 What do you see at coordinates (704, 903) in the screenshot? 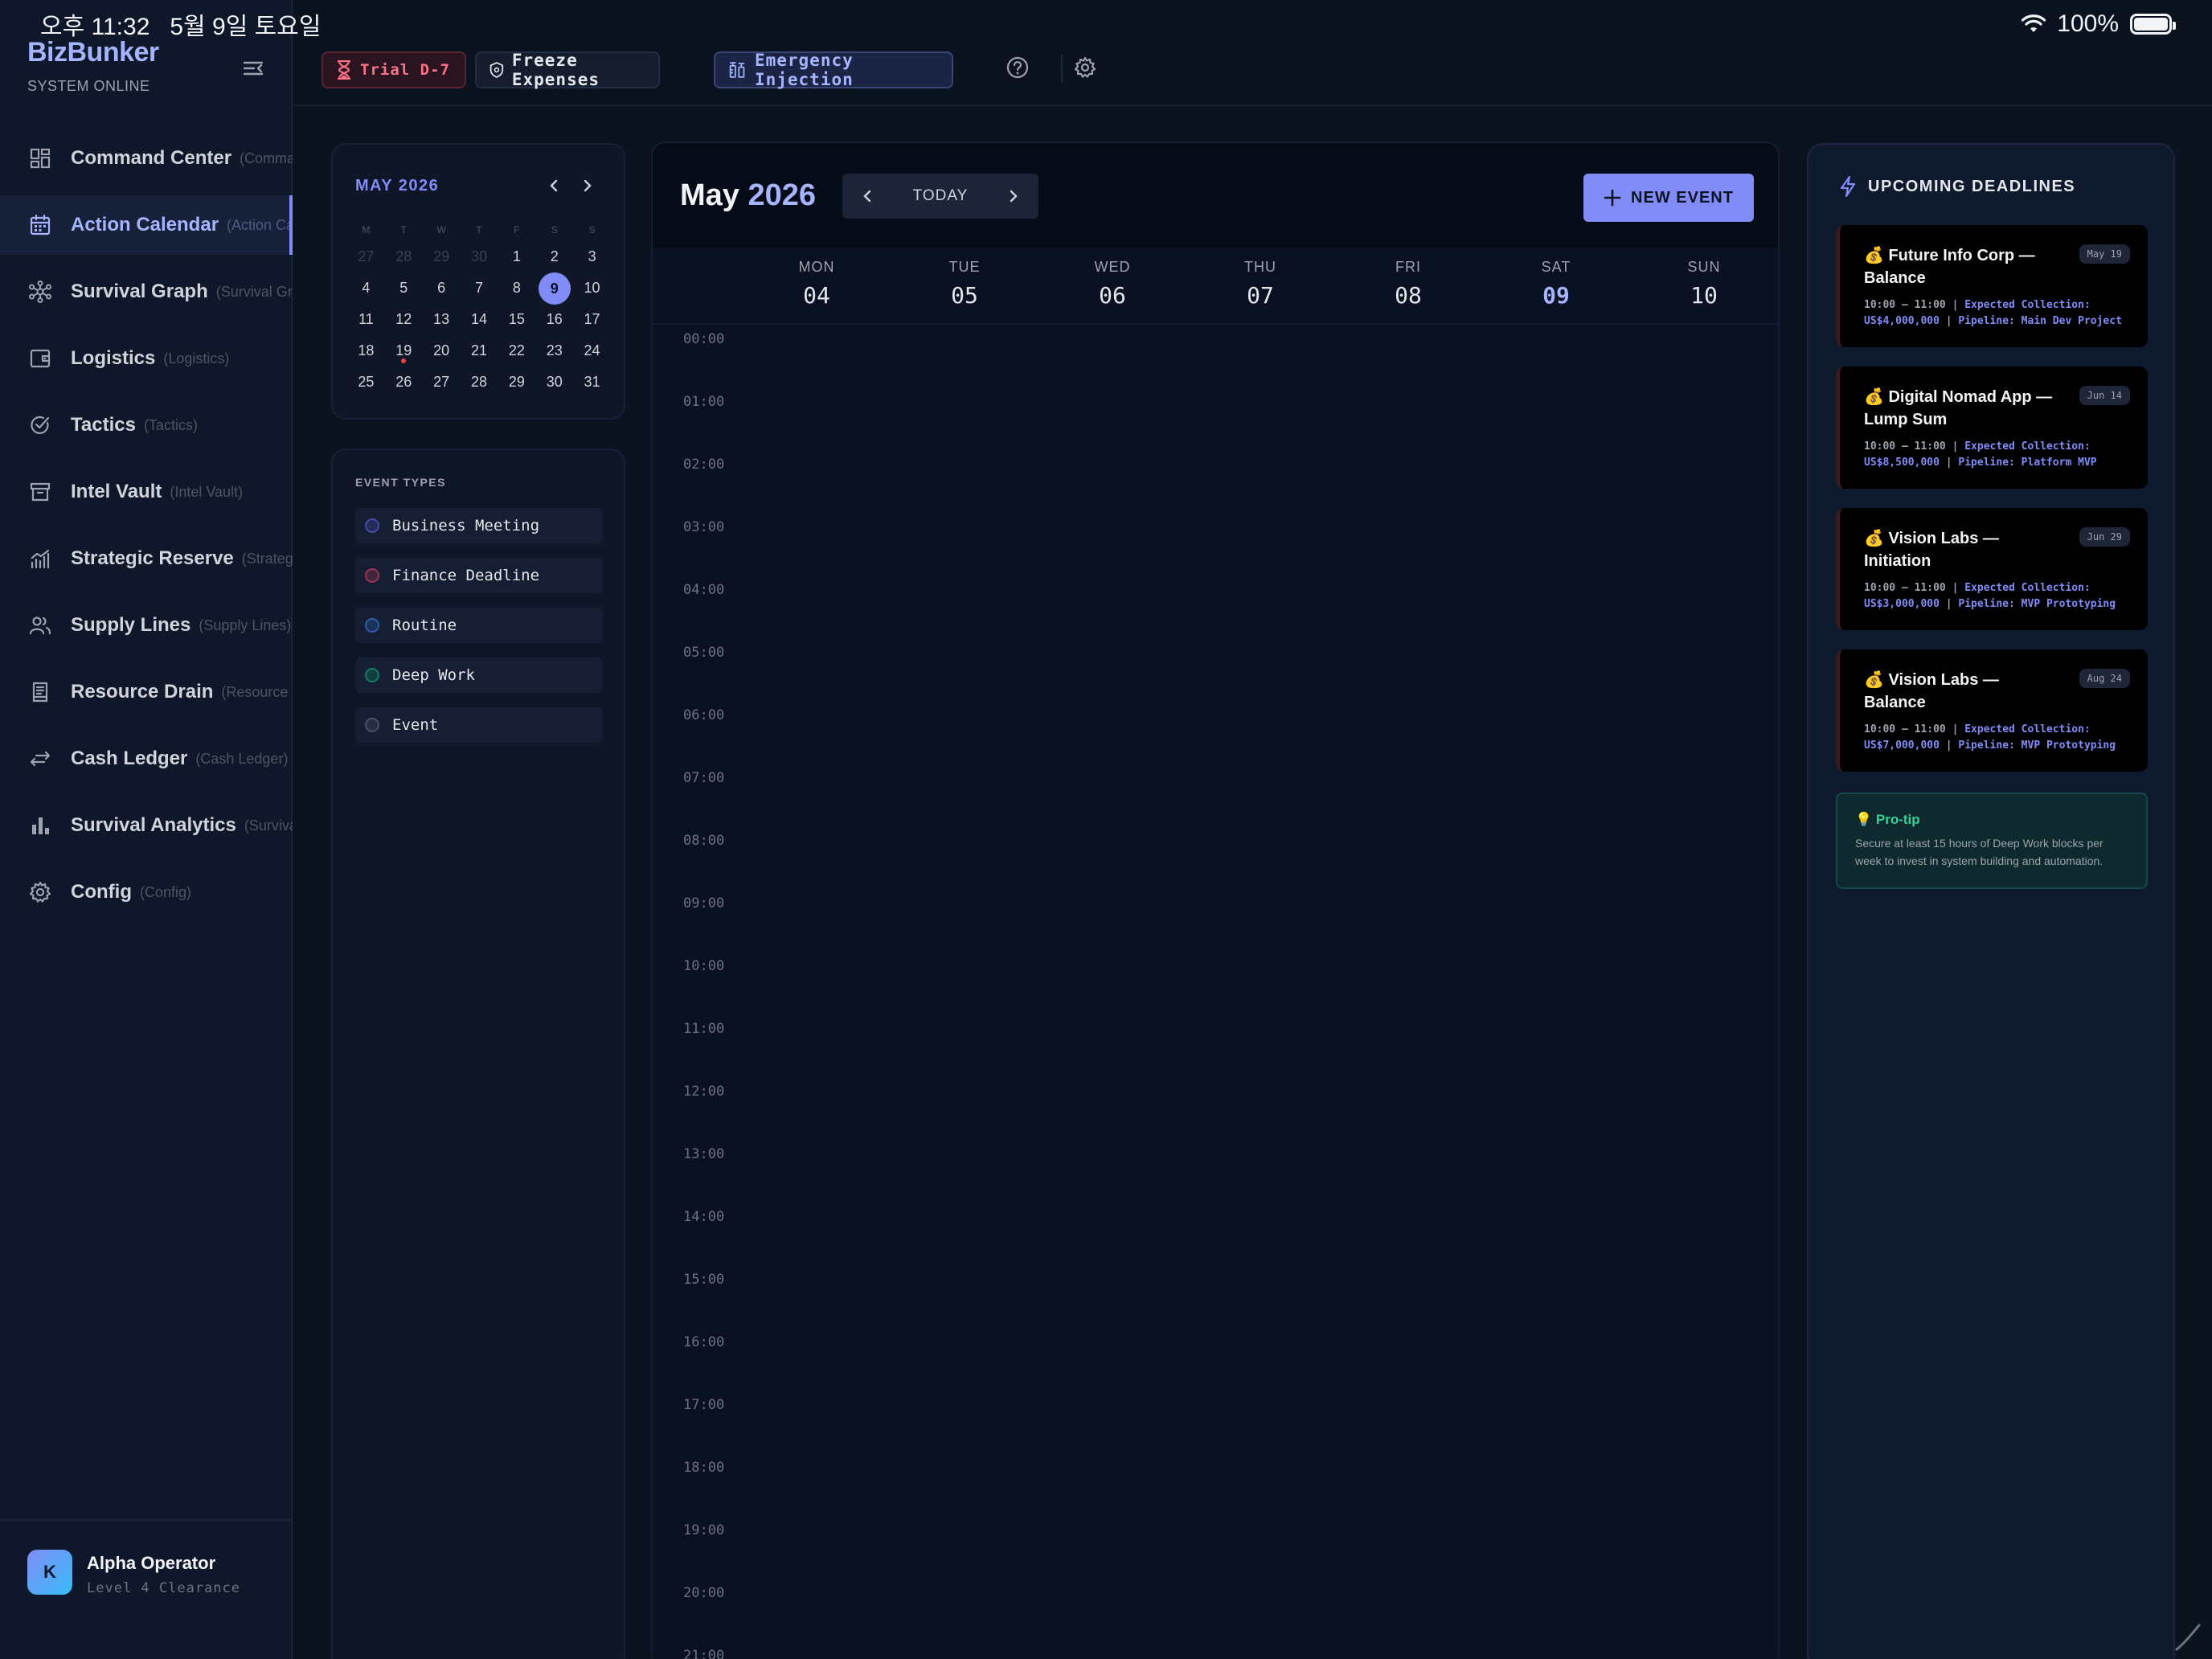
I see `hour-label: 09:00` at bounding box center [704, 903].